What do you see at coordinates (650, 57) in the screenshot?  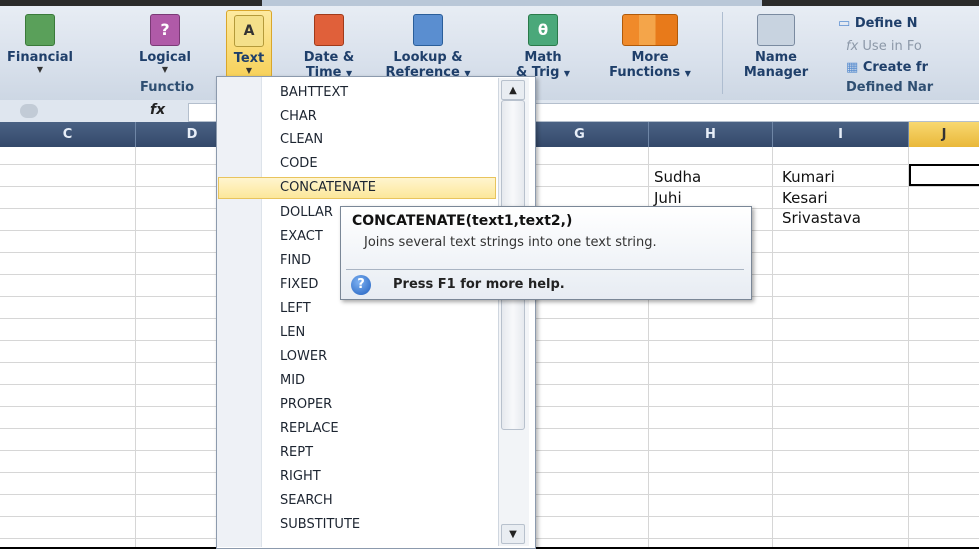 I see `more-label: More` at bounding box center [650, 57].